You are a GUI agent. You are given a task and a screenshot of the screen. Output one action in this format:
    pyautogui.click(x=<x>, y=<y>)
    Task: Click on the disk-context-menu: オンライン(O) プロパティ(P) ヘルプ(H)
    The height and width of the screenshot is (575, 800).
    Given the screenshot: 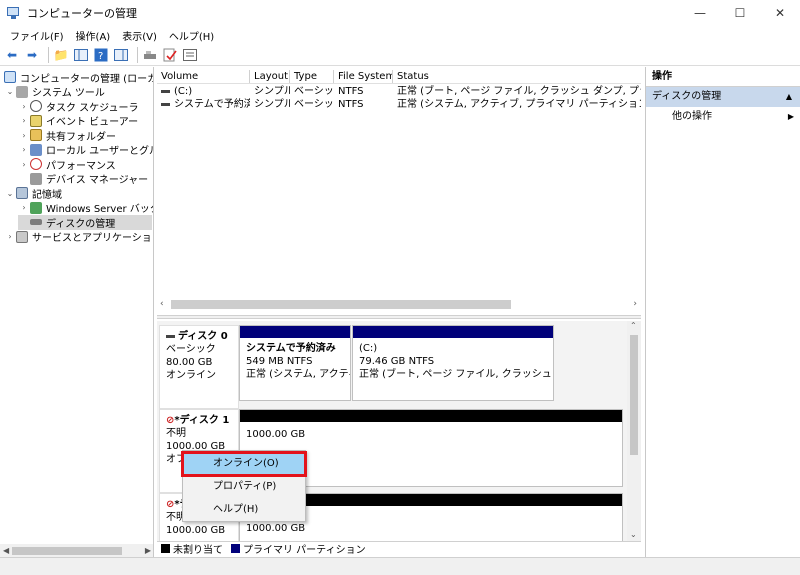 What is the action you would take?
    pyautogui.click(x=244, y=486)
    